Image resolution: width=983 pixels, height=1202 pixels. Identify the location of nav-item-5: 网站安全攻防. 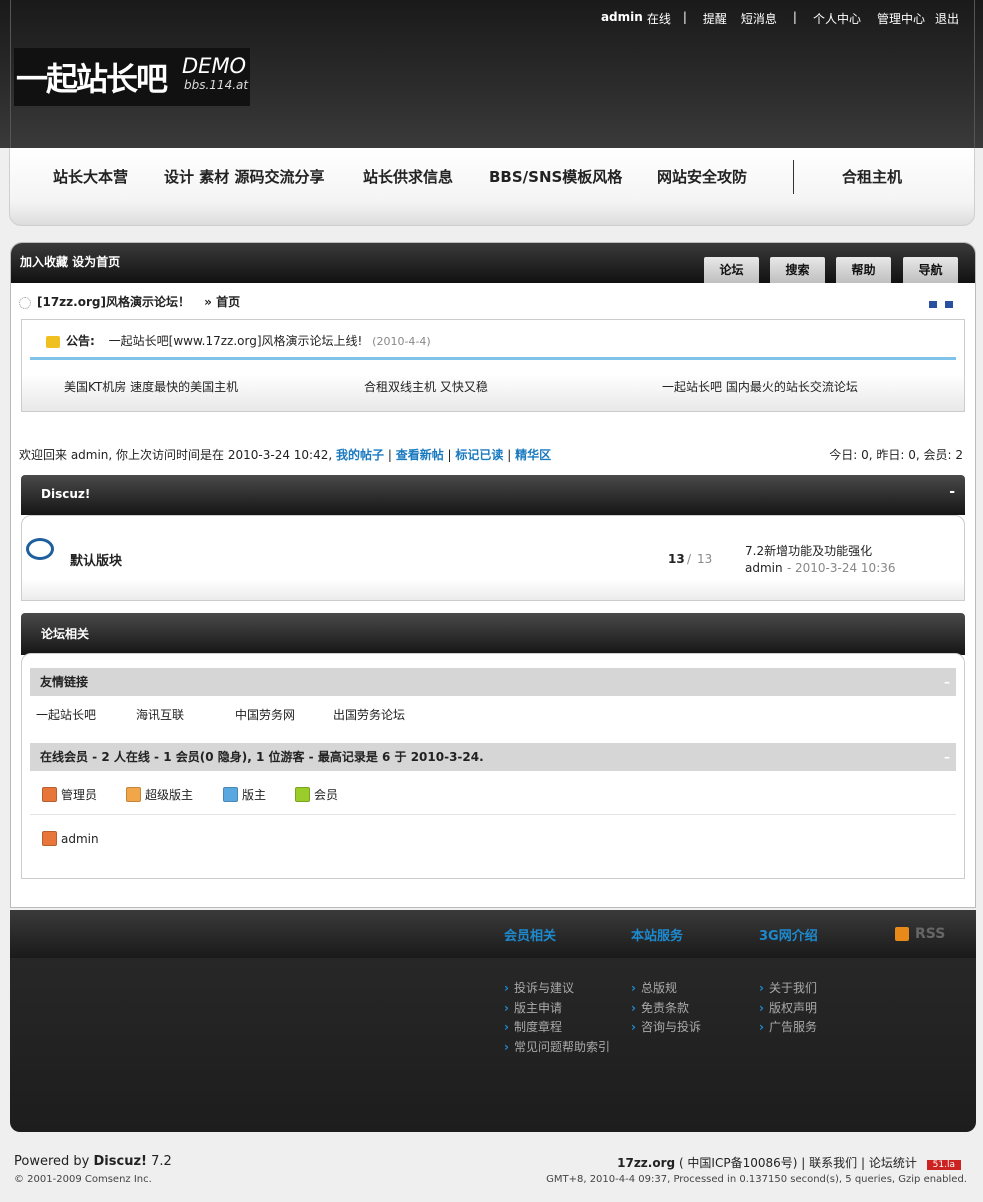
(702, 176).